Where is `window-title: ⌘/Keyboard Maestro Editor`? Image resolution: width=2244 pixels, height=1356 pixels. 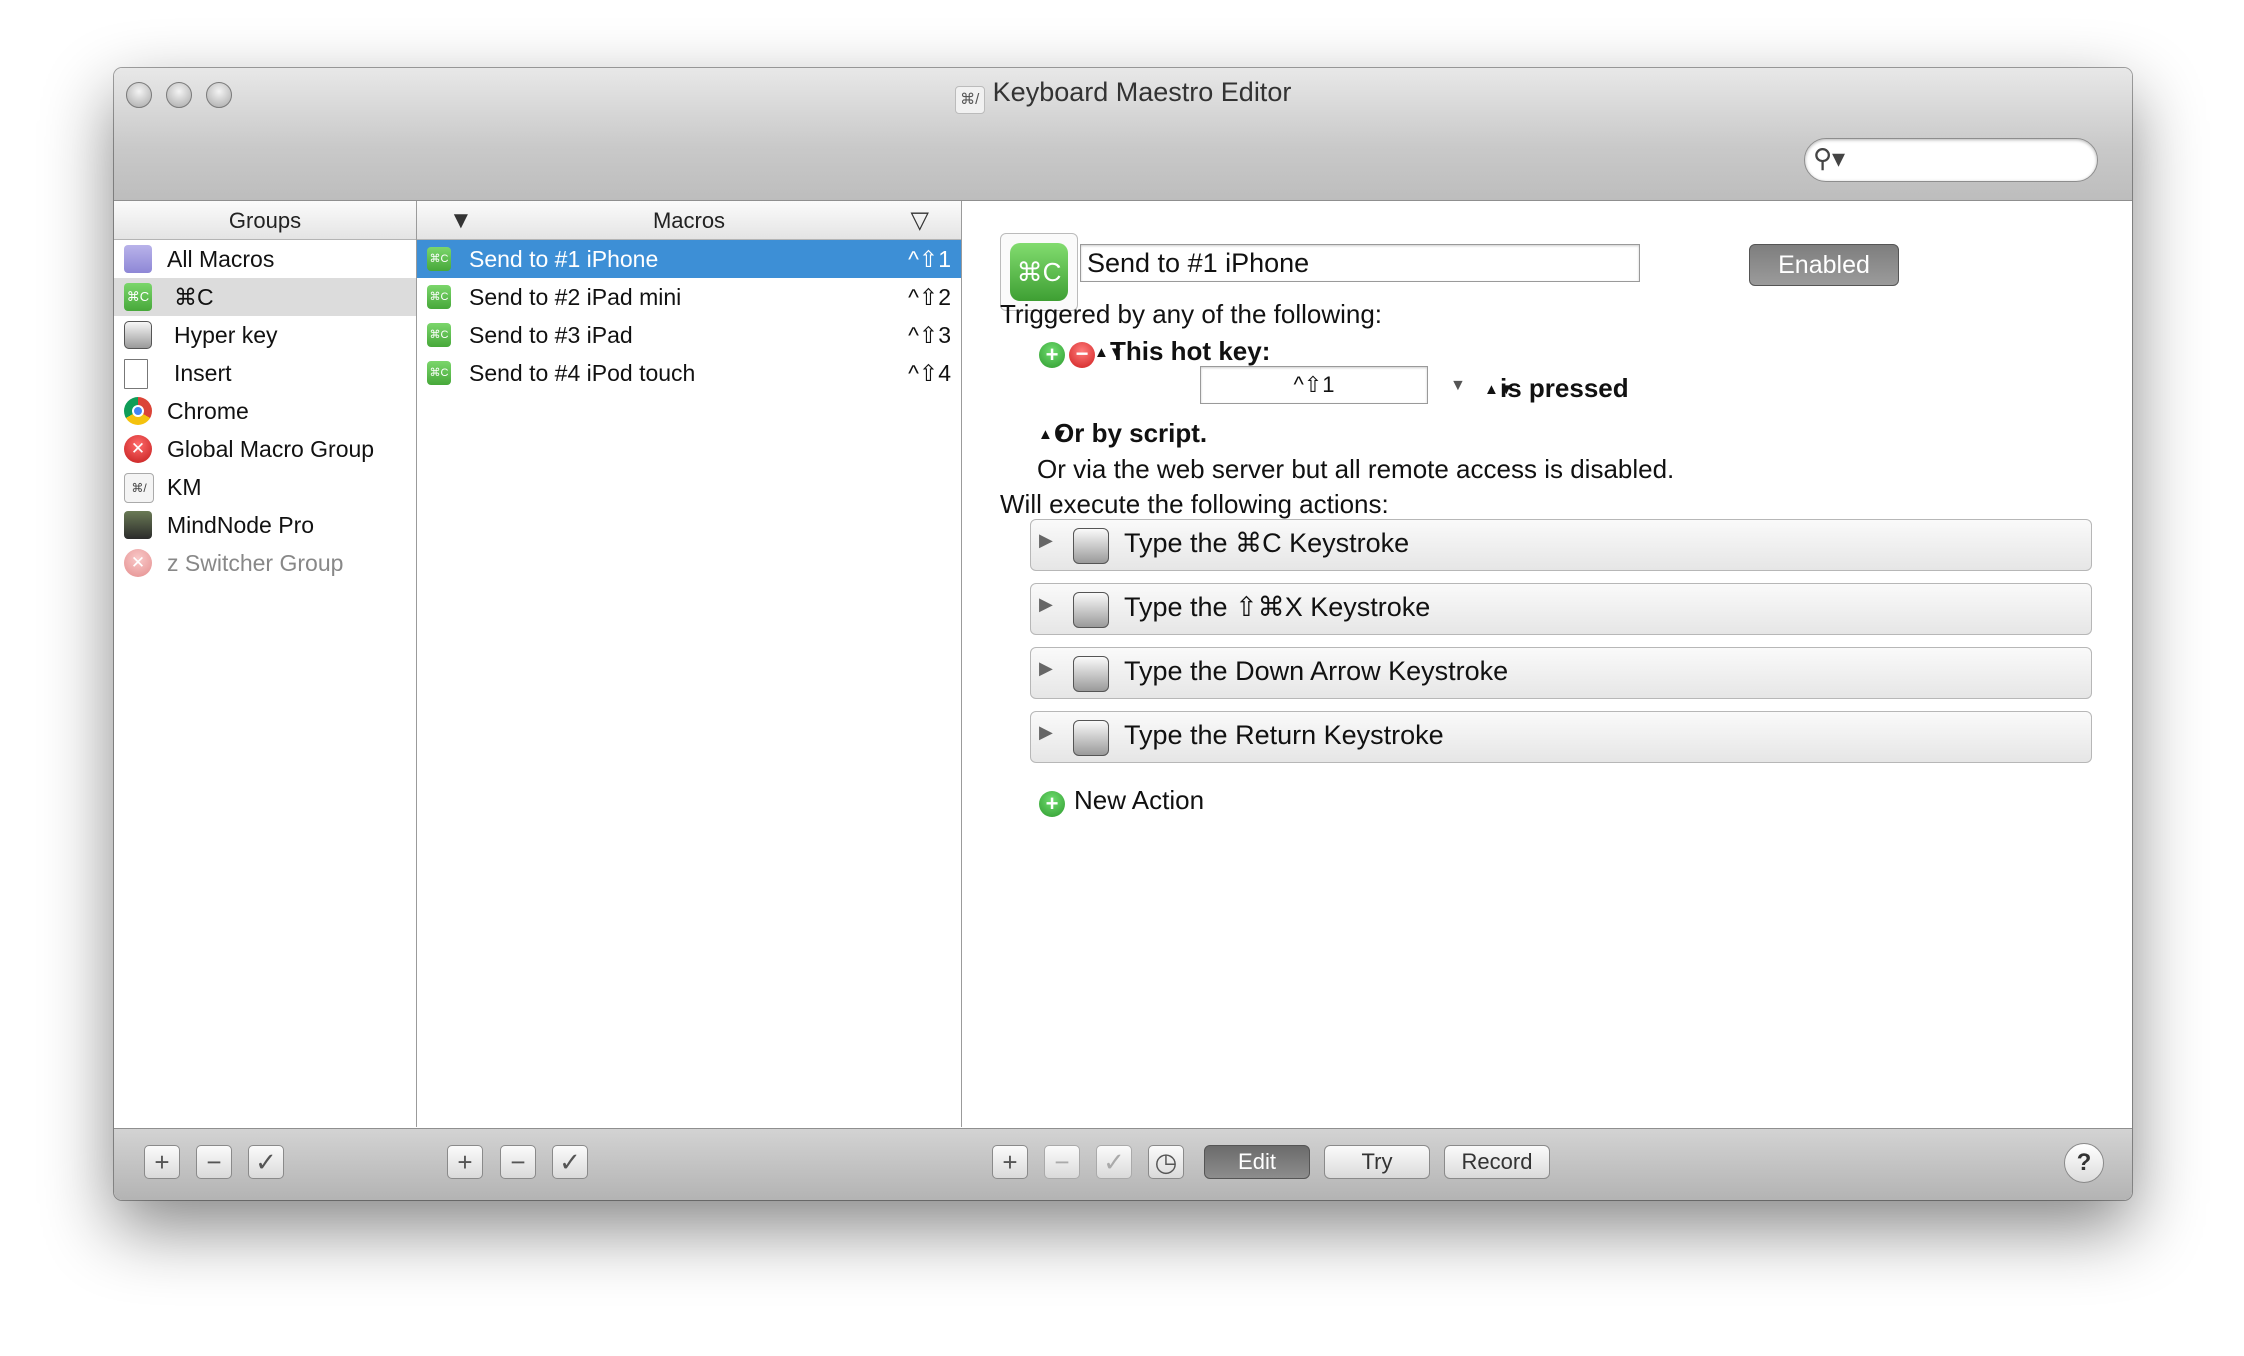 window-title: ⌘/Keyboard Maestro Editor is located at coordinates (1123, 95).